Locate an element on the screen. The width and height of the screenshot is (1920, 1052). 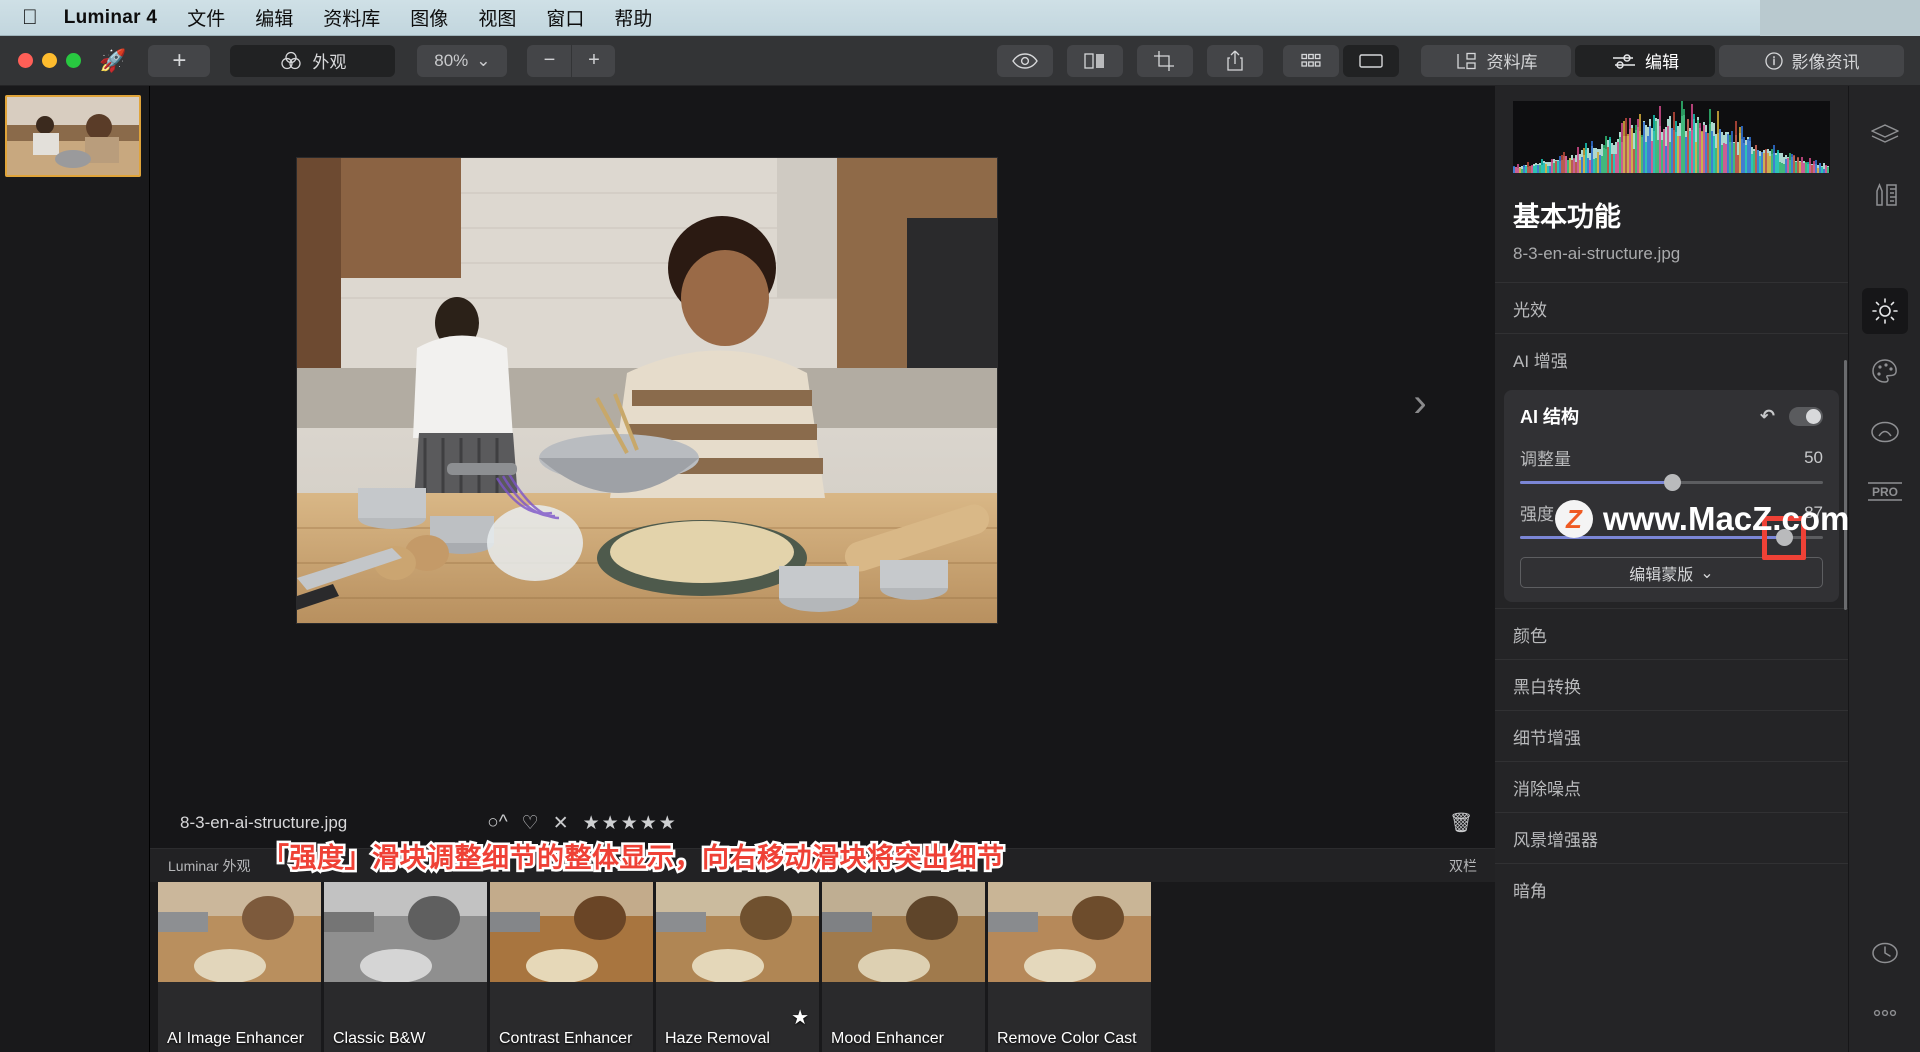
slider-amount-track is located at coordinates (1671, 482).